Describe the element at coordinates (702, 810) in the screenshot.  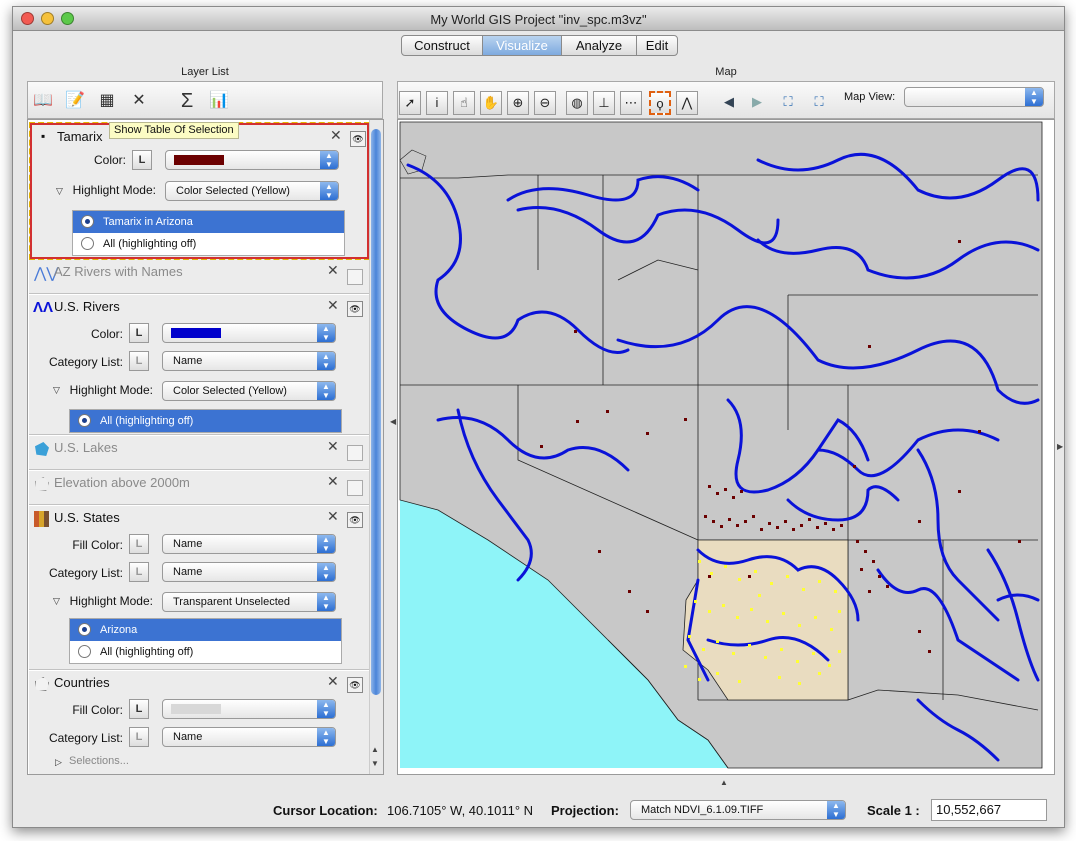
I see `projection-value: Match NDVI_6.1.09.TIFF` at that location.